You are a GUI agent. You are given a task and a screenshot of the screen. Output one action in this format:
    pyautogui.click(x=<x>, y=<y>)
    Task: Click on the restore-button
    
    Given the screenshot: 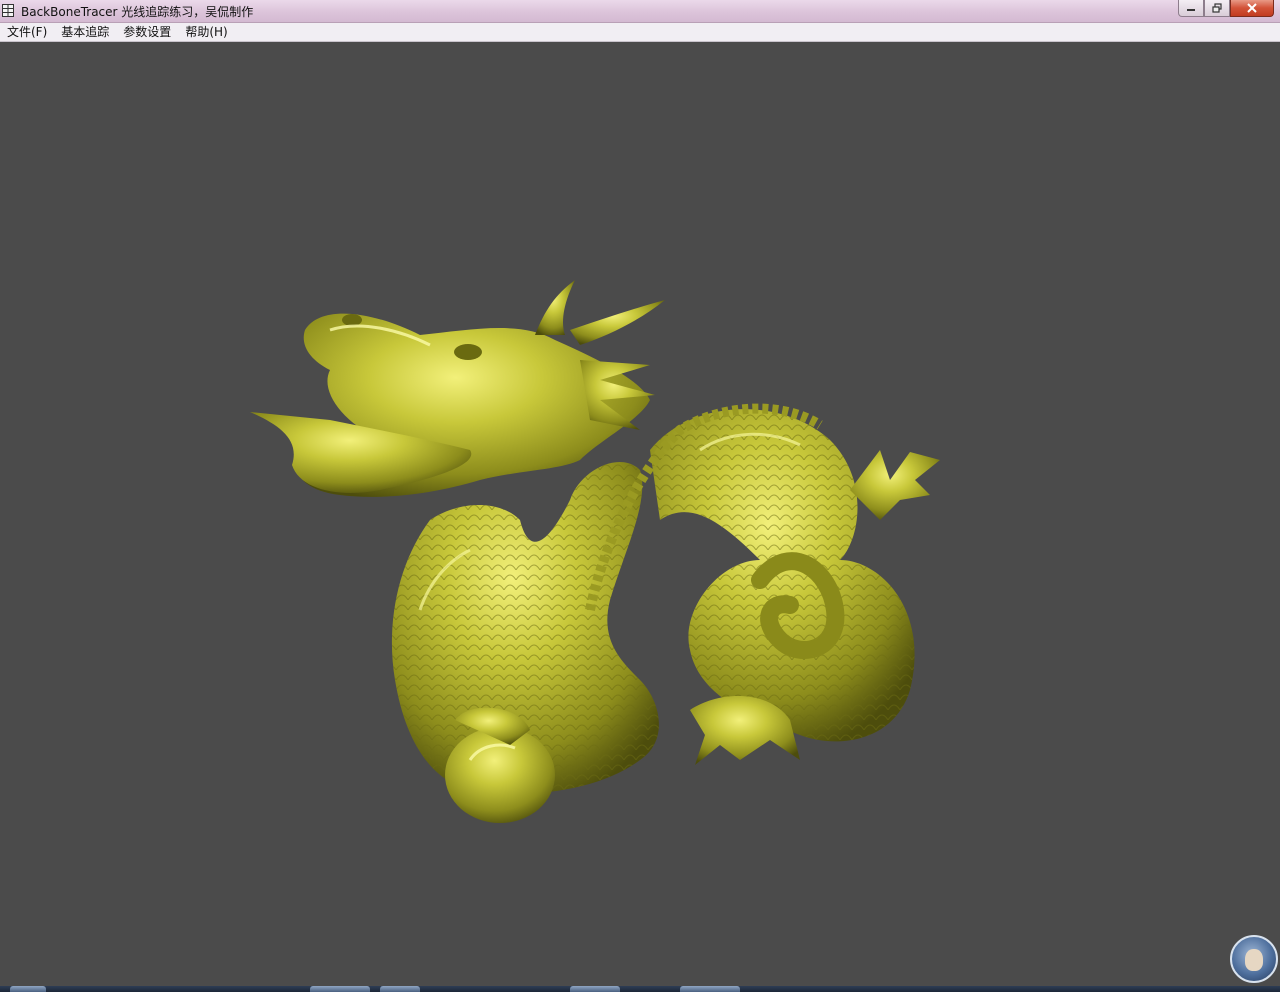 What is the action you would take?
    pyautogui.click(x=1217, y=8)
    